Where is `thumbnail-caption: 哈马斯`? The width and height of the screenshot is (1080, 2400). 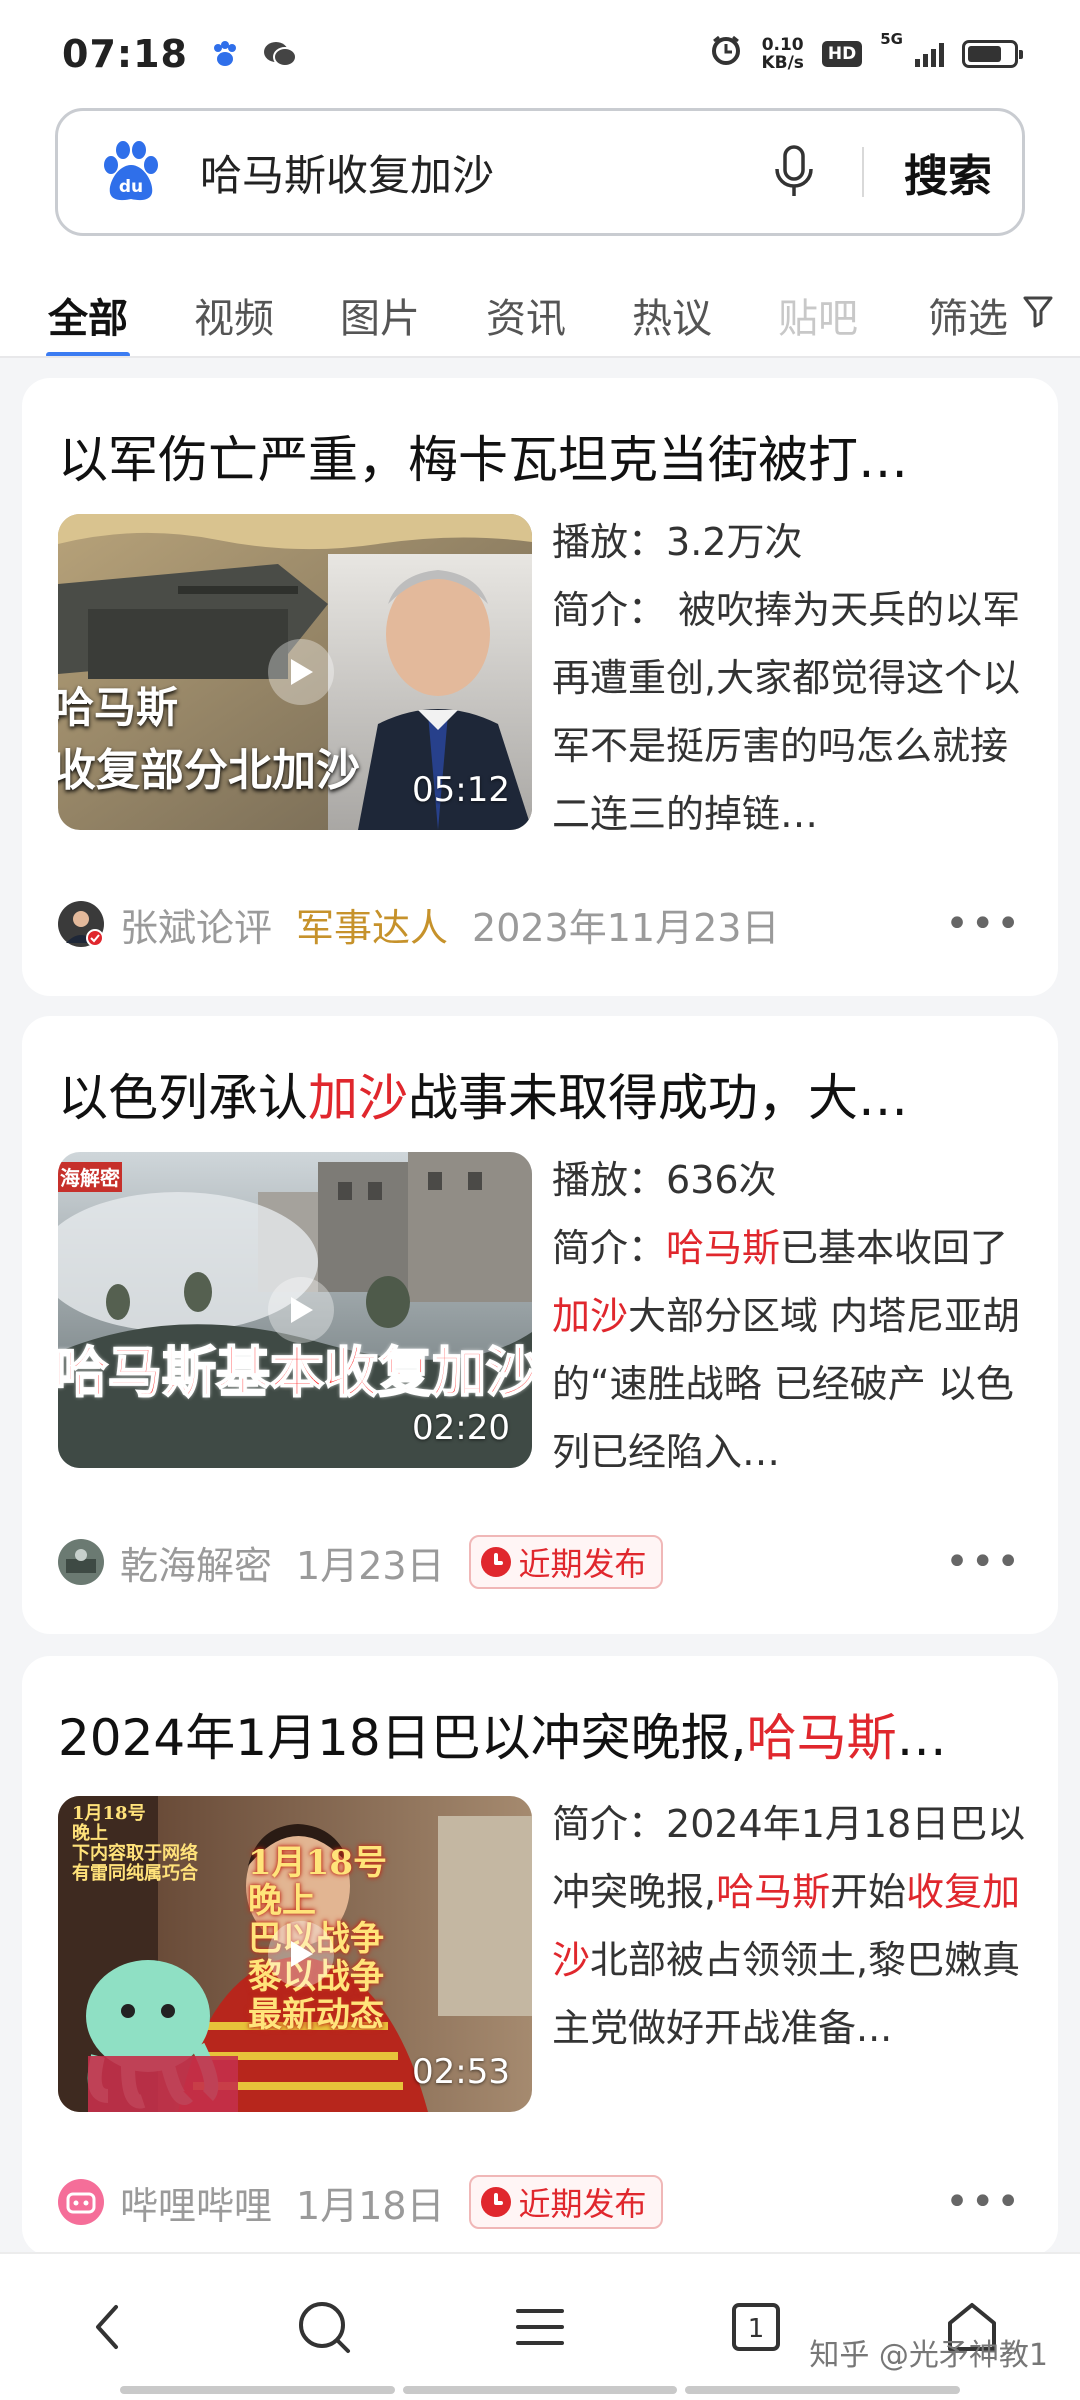
thumbnail-caption: 哈马斯 is located at coordinates (118, 707).